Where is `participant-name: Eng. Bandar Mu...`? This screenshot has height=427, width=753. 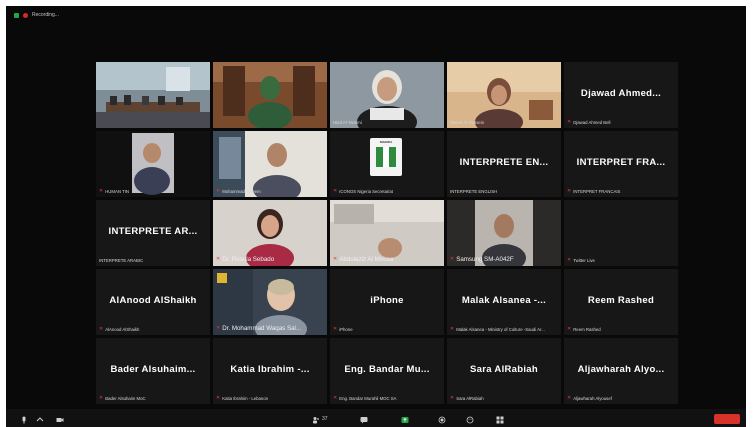
participant-name: Eng. Bandar Mu... is located at coordinates (387, 369).